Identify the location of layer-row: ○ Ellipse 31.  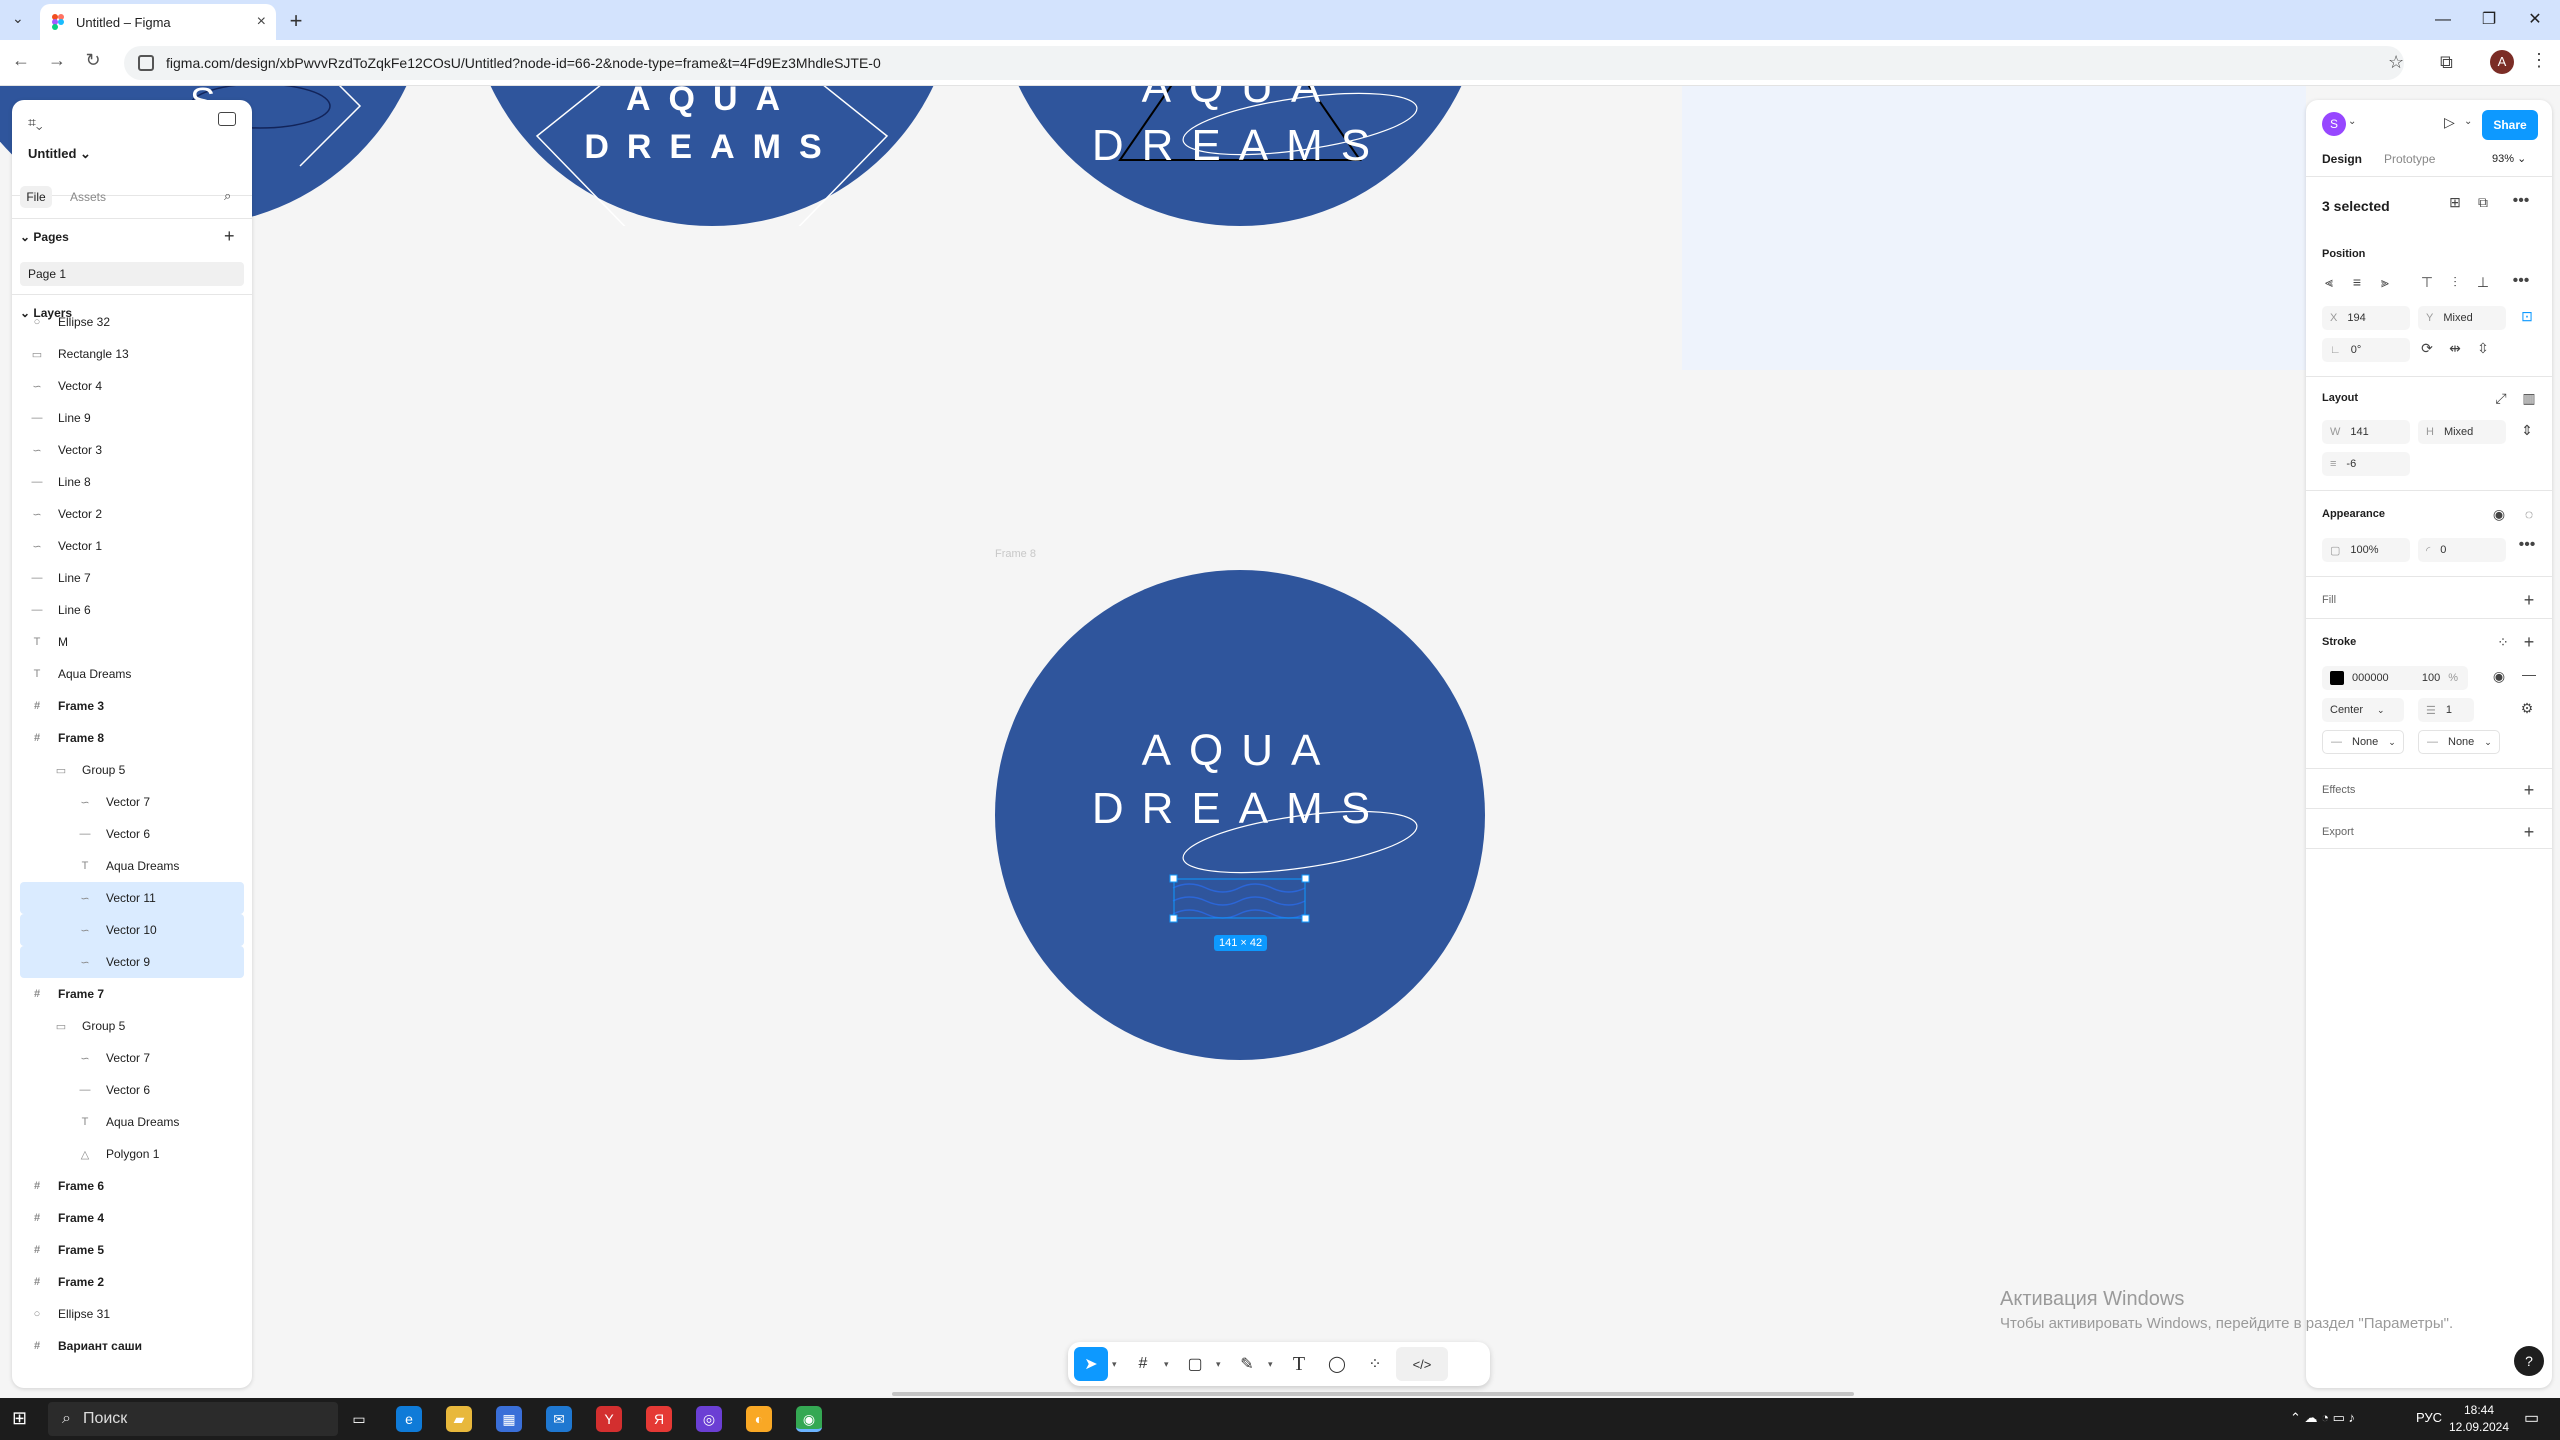
(132, 1314).